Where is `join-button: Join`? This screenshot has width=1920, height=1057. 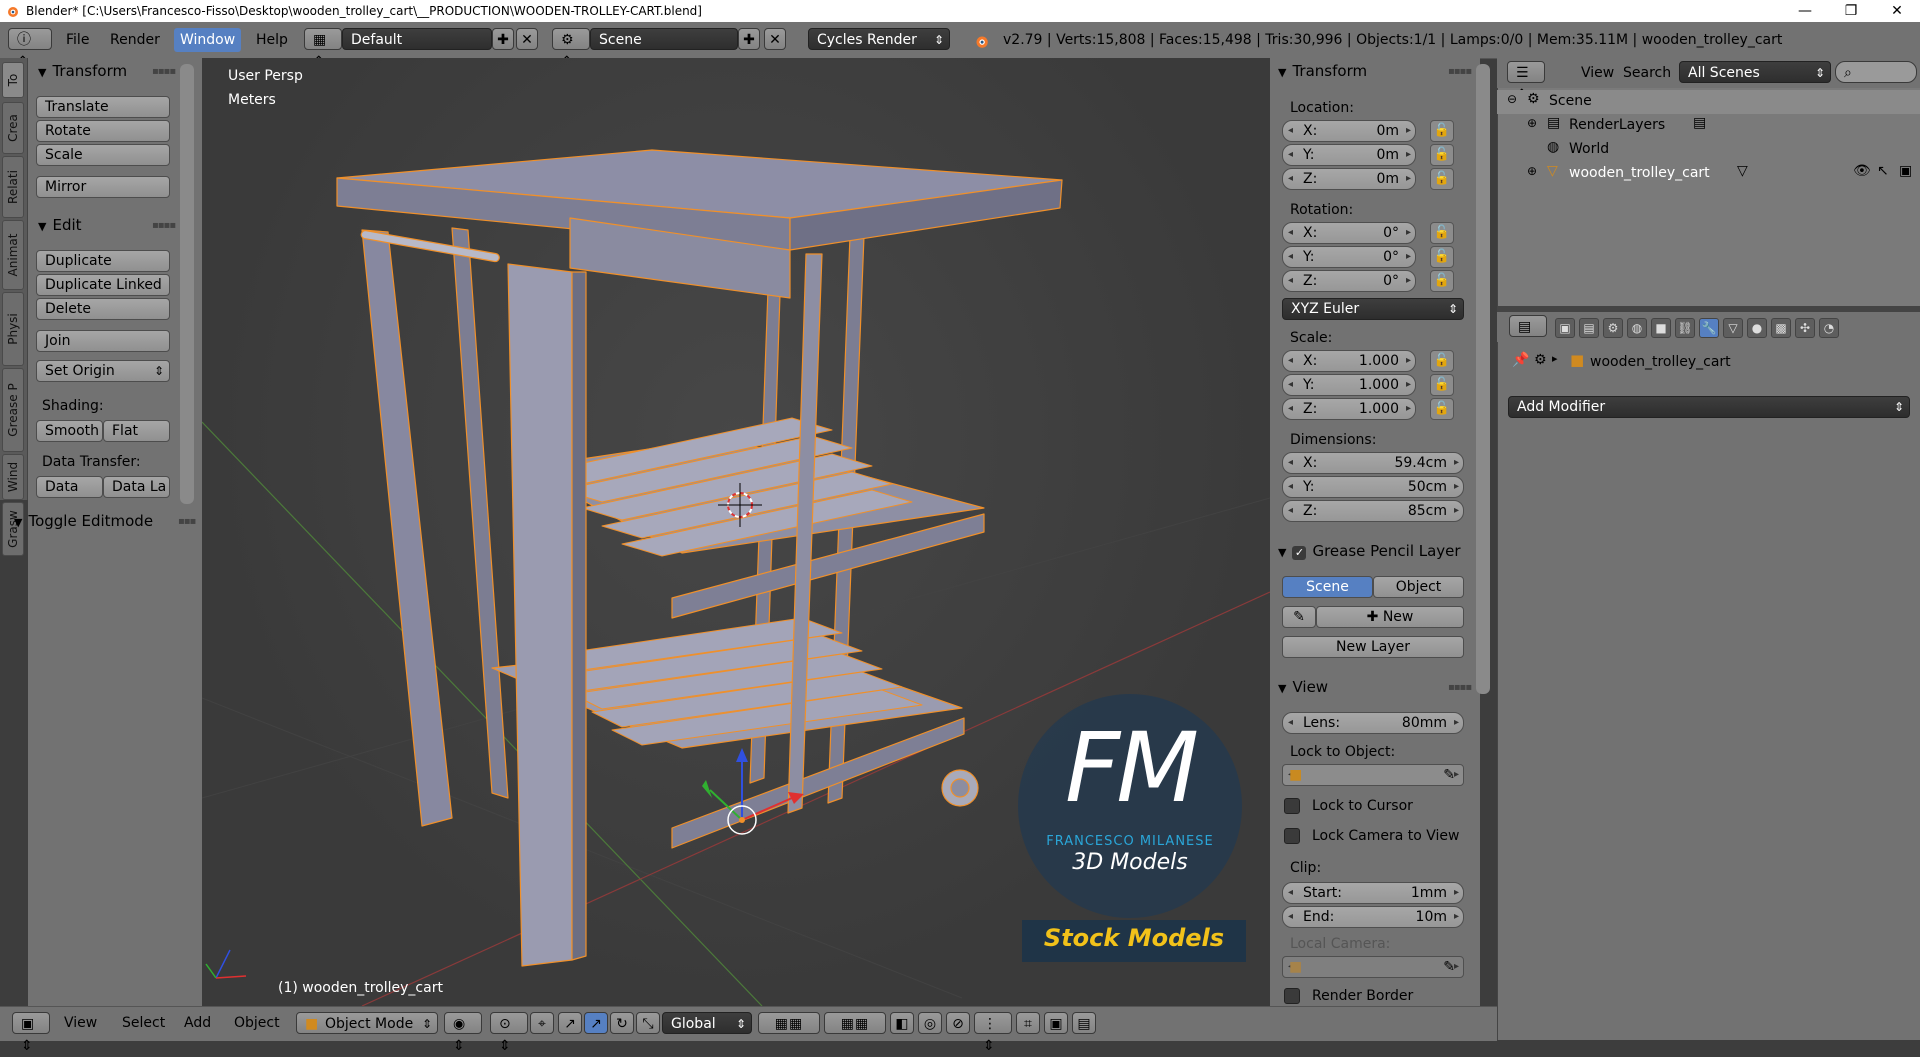 join-button: Join is located at coordinates (103, 341).